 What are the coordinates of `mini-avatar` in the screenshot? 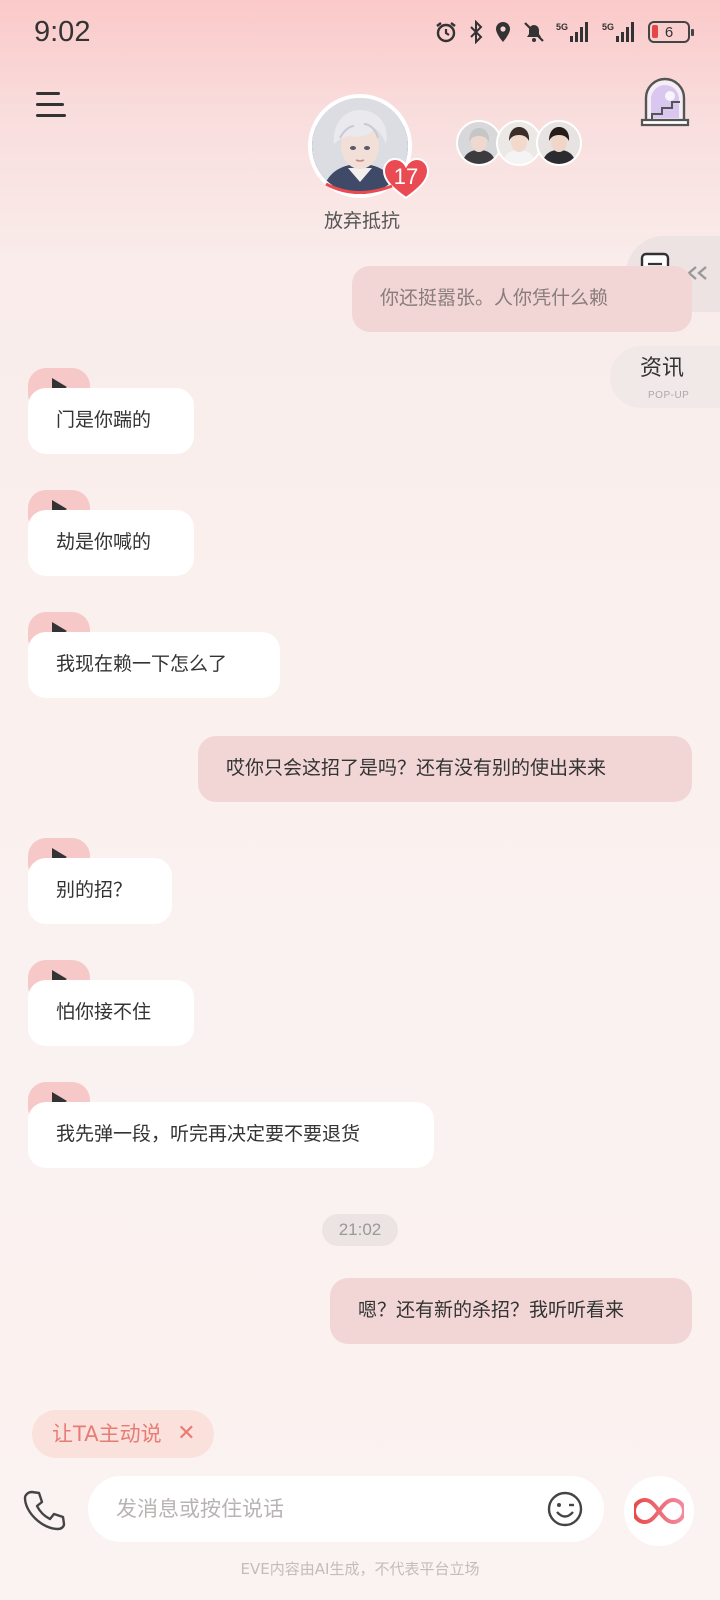 It's located at (559, 143).